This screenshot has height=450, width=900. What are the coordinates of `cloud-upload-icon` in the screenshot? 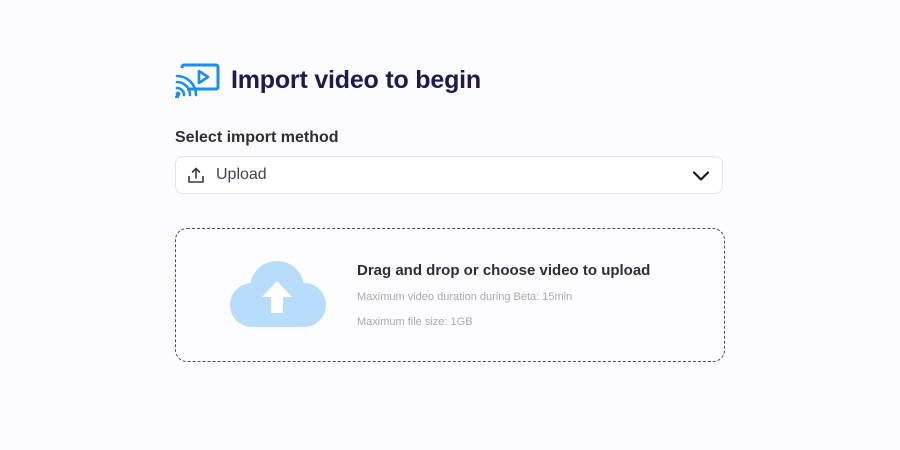 It's located at (278, 294).